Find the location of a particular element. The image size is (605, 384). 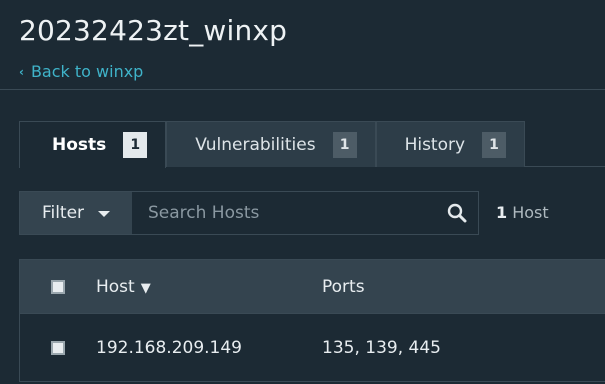

tab-label: Vulnerabilities is located at coordinates (255, 144).